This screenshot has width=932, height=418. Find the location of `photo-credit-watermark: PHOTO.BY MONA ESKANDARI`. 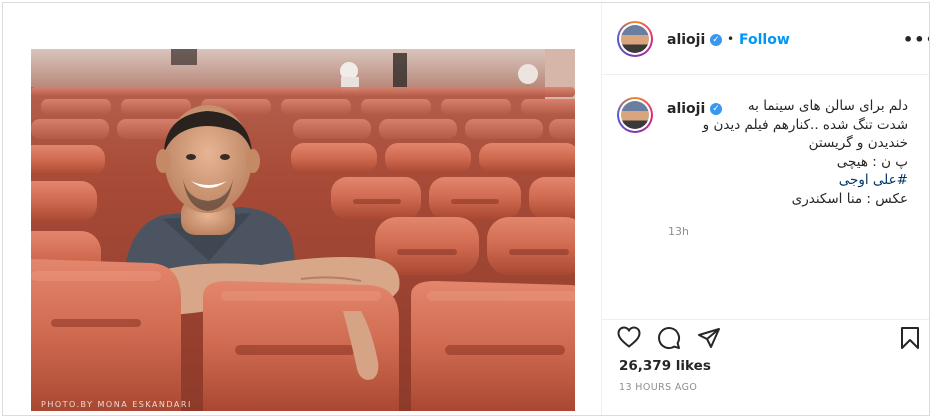

photo-credit-watermark: PHOTO.BY MONA ESKANDARI is located at coordinates (116, 404).